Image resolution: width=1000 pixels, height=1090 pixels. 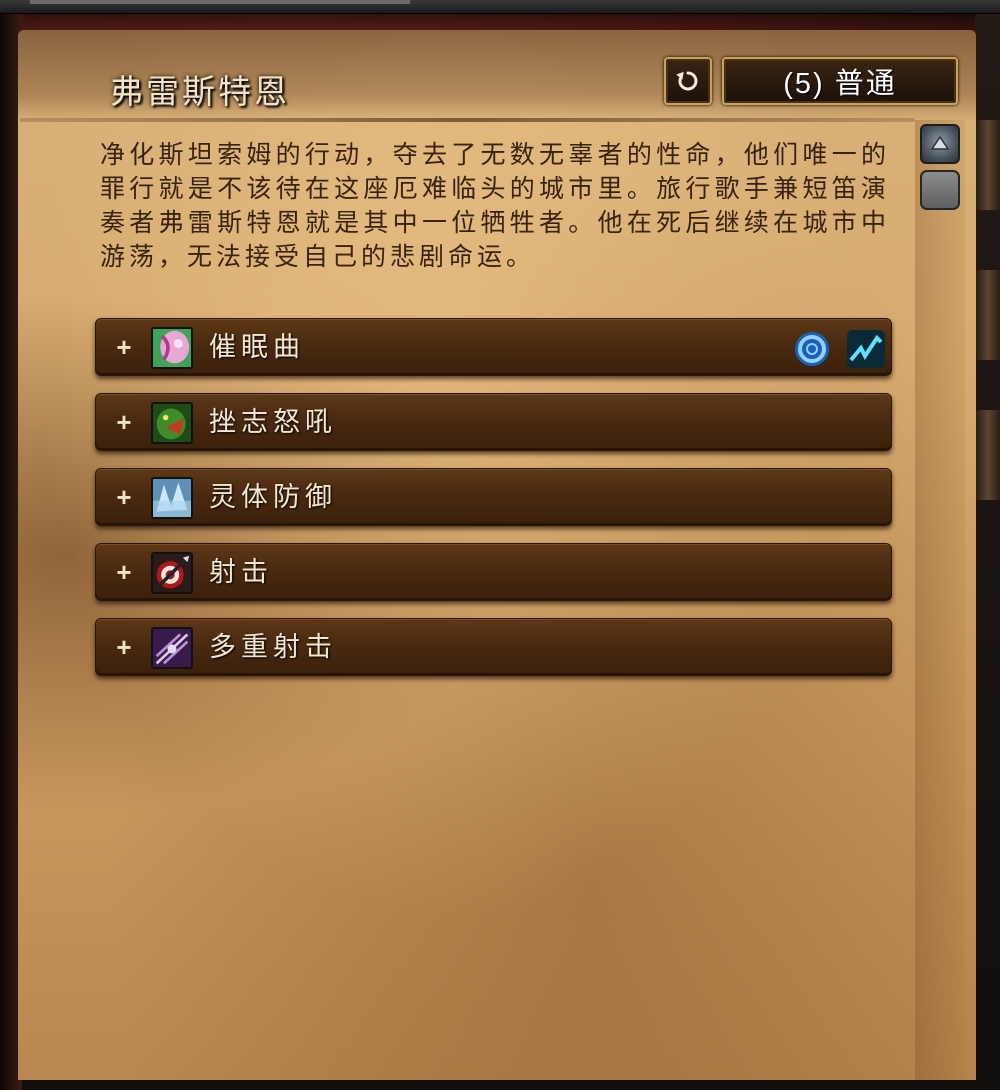 I want to click on ability-row: + 催眠曲, so click(x=493, y=347).